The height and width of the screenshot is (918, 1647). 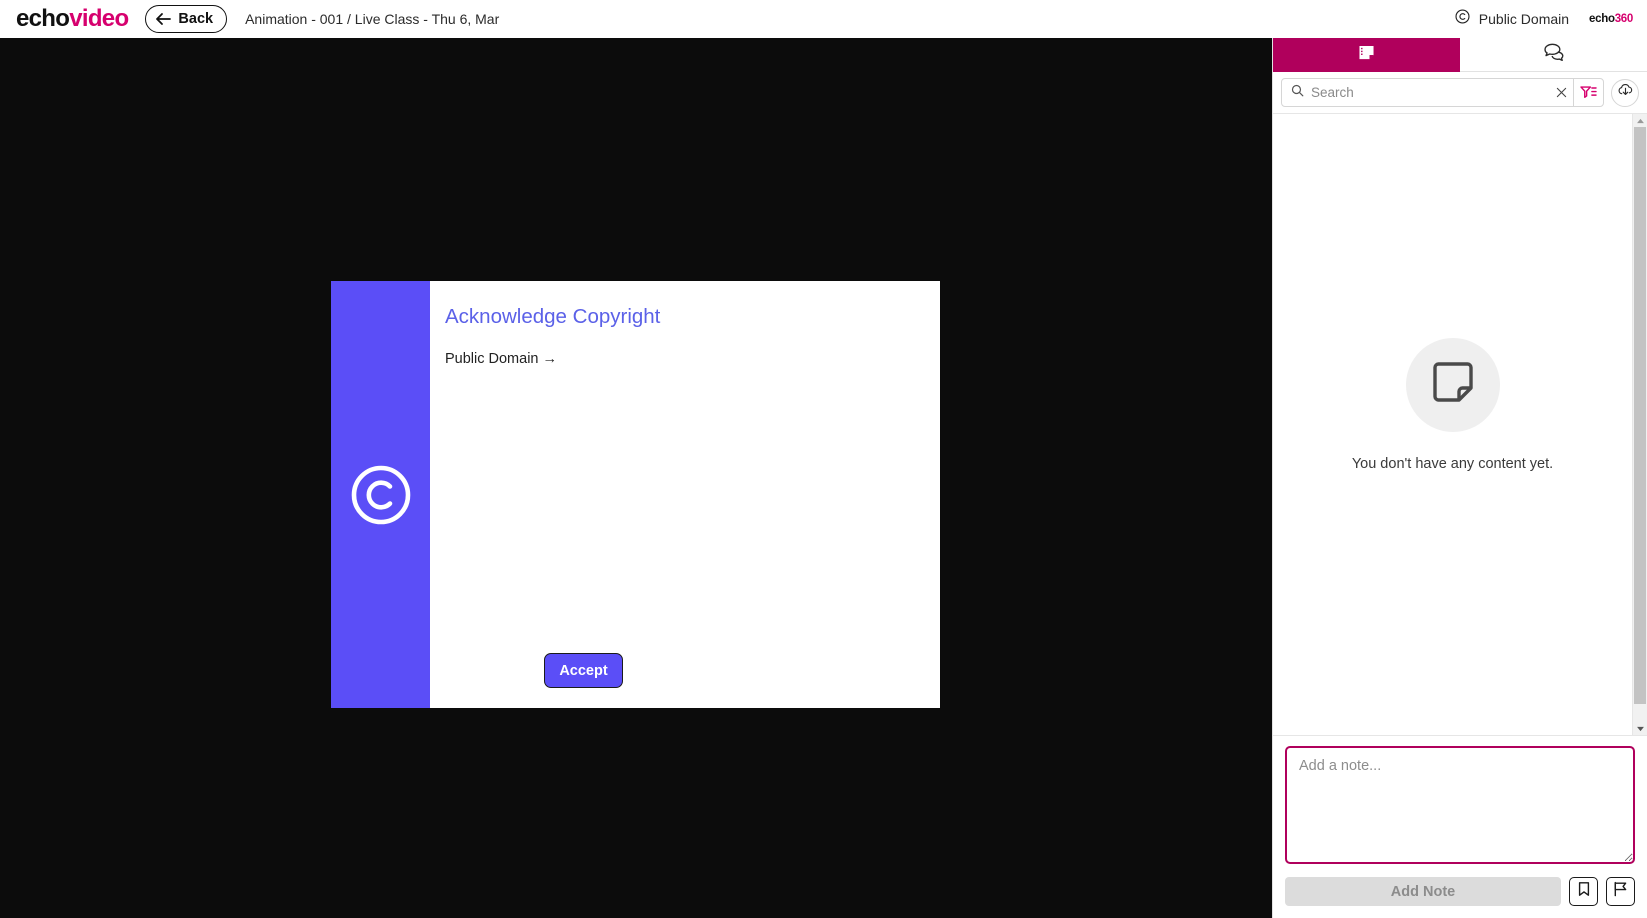 I want to click on dialog-accent-panel, so click(x=380, y=494).